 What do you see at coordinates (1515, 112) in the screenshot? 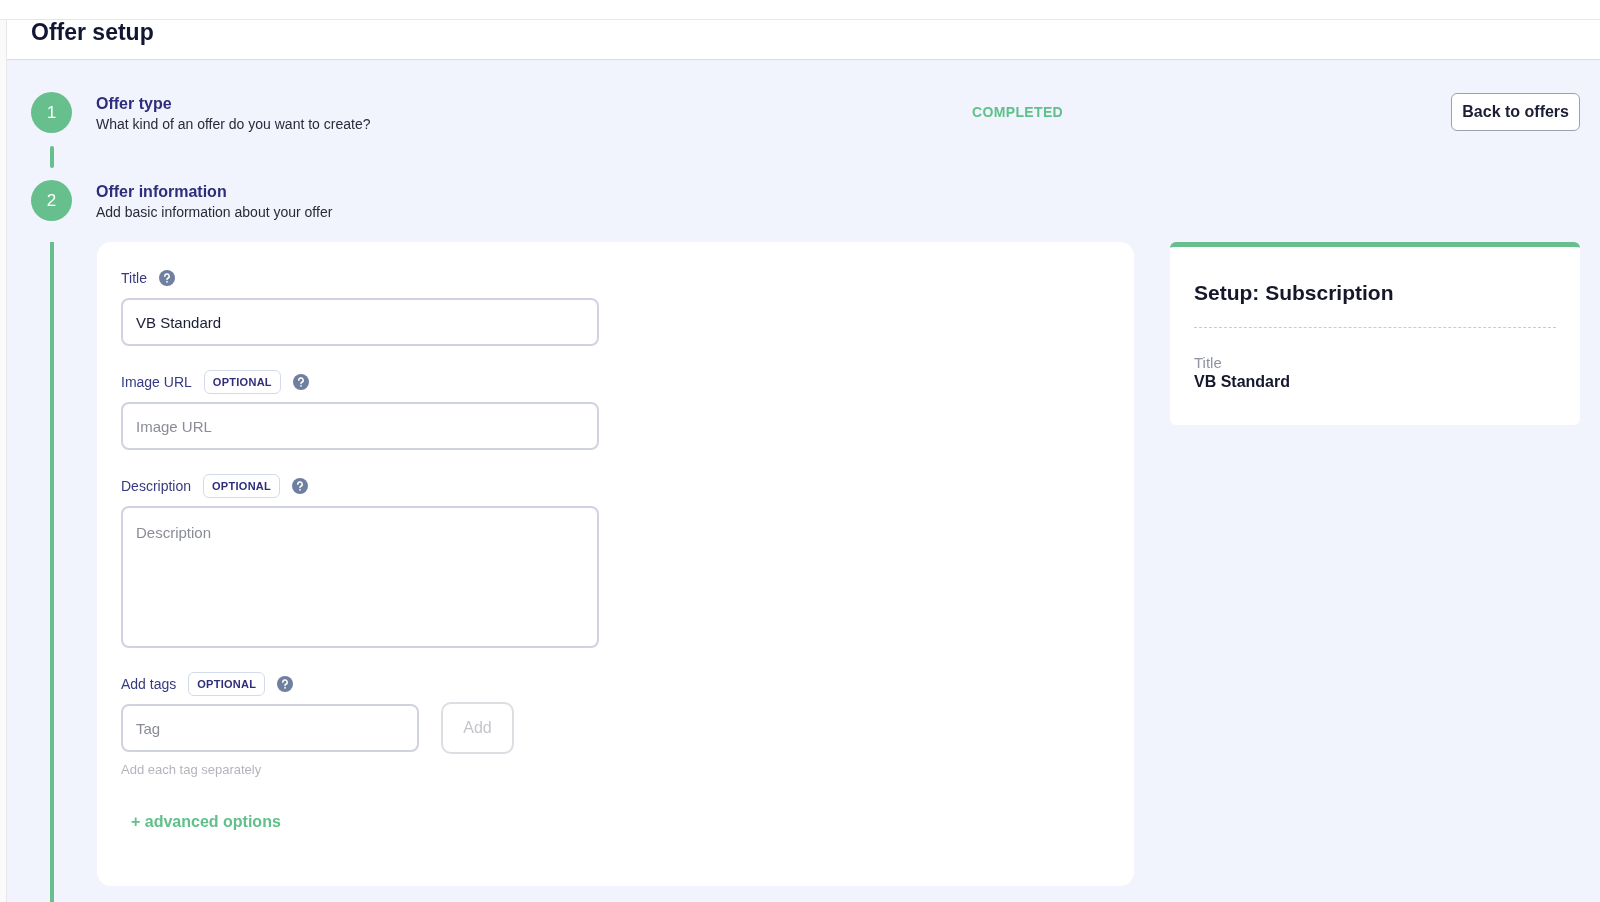
I see `back-button: Back to offers` at bounding box center [1515, 112].